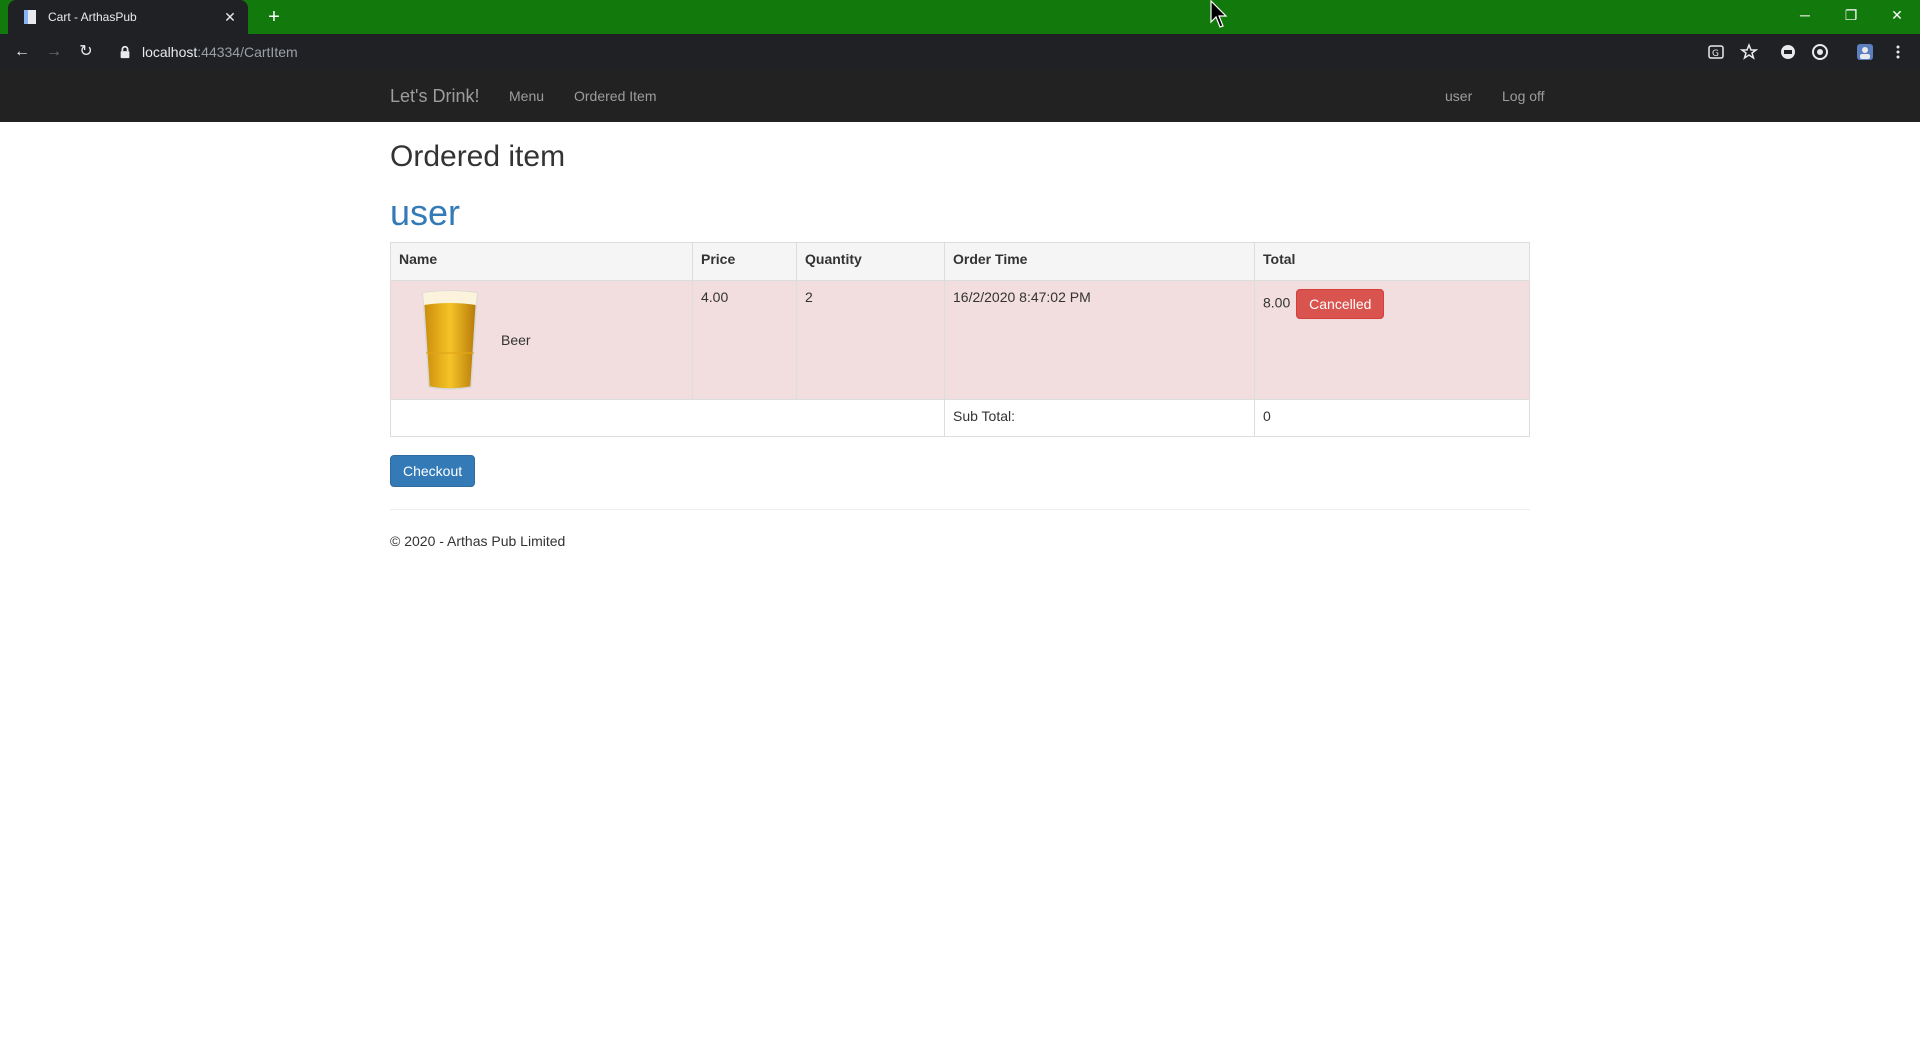 The width and height of the screenshot is (1920, 1040). What do you see at coordinates (667, 418) in the screenshot?
I see `cell-empty` at bounding box center [667, 418].